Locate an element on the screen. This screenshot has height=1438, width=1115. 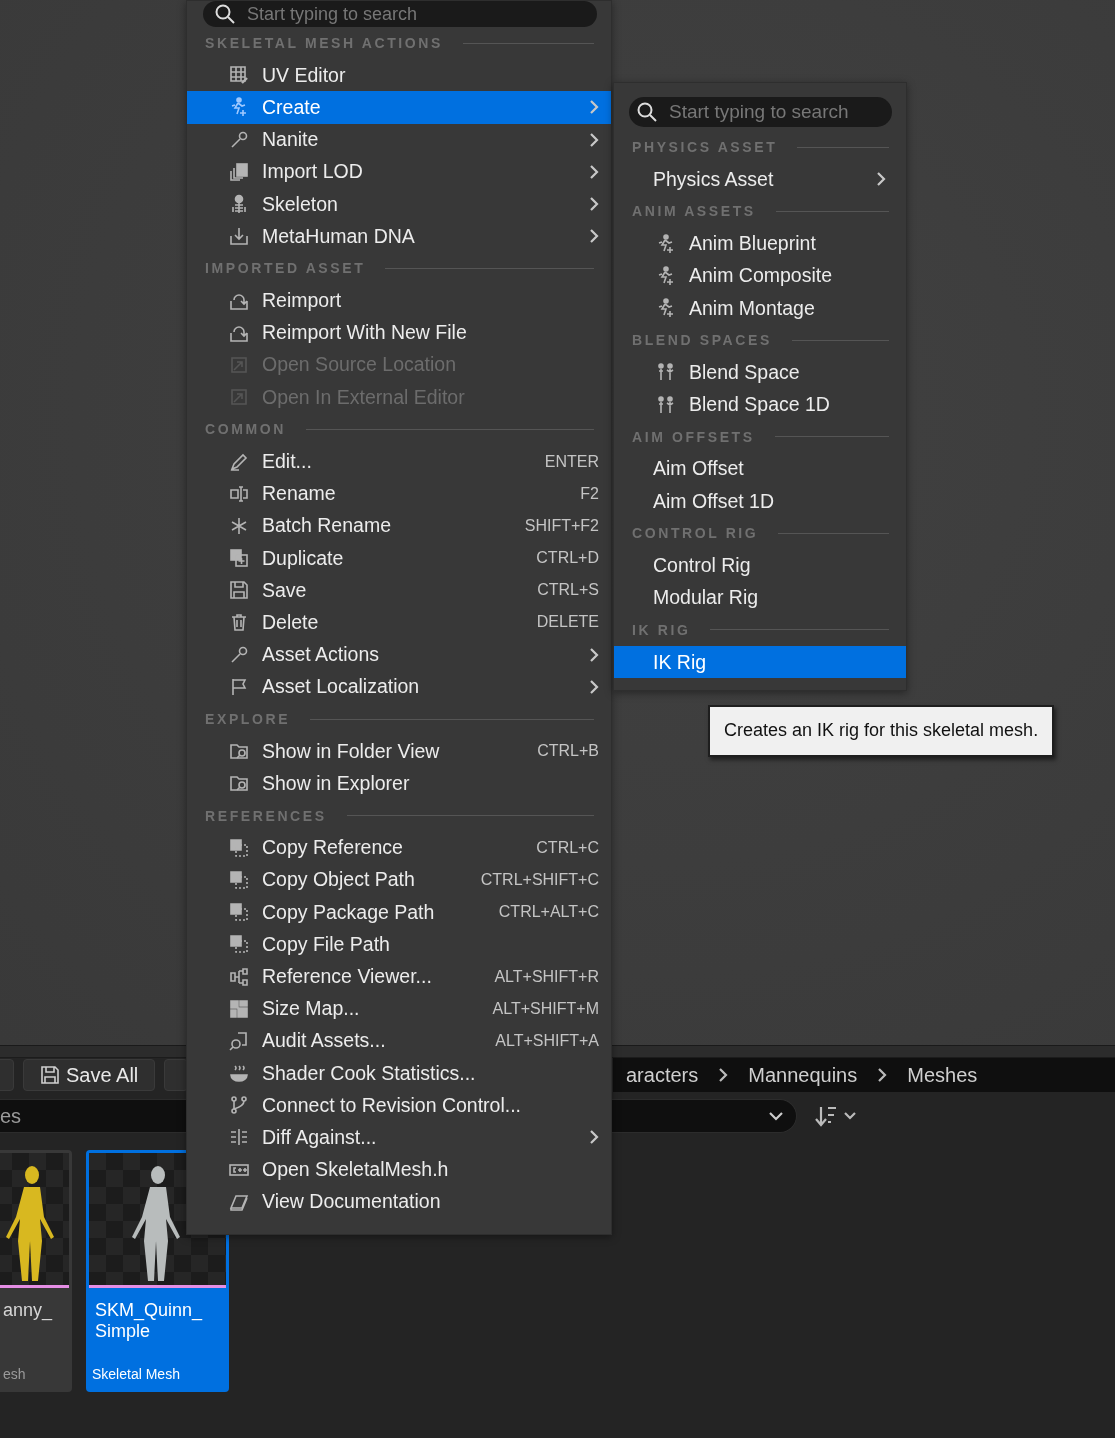
section-heading: PHYSICS ASSET is located at coordinates (705, 147).